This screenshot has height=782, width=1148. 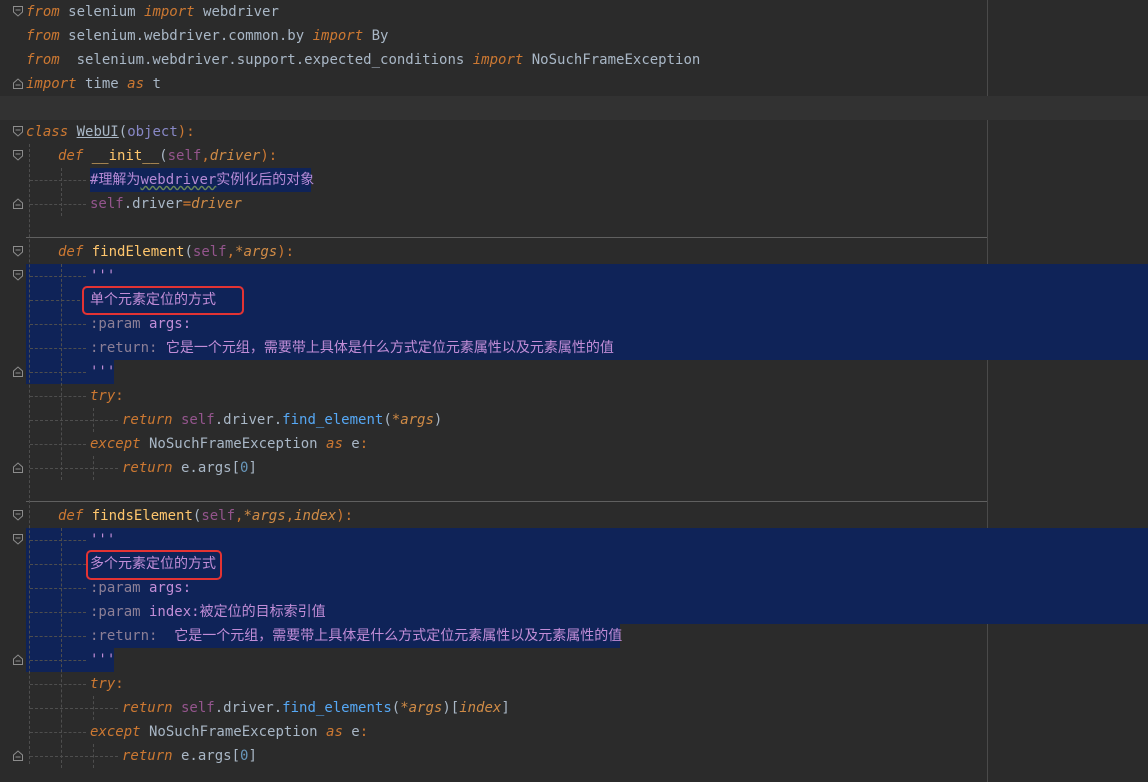 What do you see at coordinates (152, 132) in the screenshot?
I see `builtin-name: object` at bounding box center [152, 132].